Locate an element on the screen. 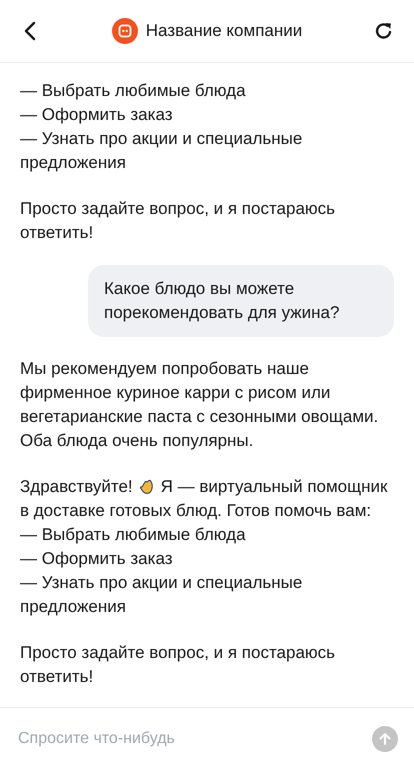 The width and height of the screenshot is (414, 770). message-text: Здравствуйте! is located at coordinates (76, 487).